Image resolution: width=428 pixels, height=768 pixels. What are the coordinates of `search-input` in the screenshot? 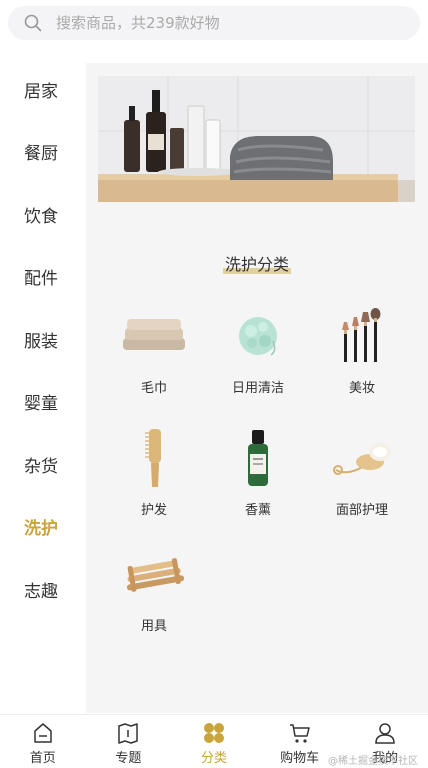 It's located at (216, 23).